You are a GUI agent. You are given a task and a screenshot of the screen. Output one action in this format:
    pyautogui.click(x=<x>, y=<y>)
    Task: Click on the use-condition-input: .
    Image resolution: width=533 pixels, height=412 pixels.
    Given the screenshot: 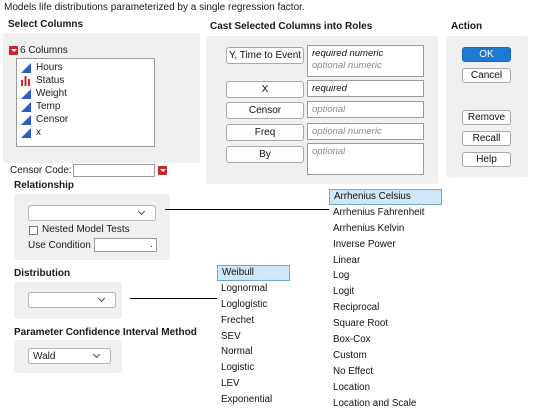 What is the action you would take?
    pyautogui.click(x=125, y=245)
    